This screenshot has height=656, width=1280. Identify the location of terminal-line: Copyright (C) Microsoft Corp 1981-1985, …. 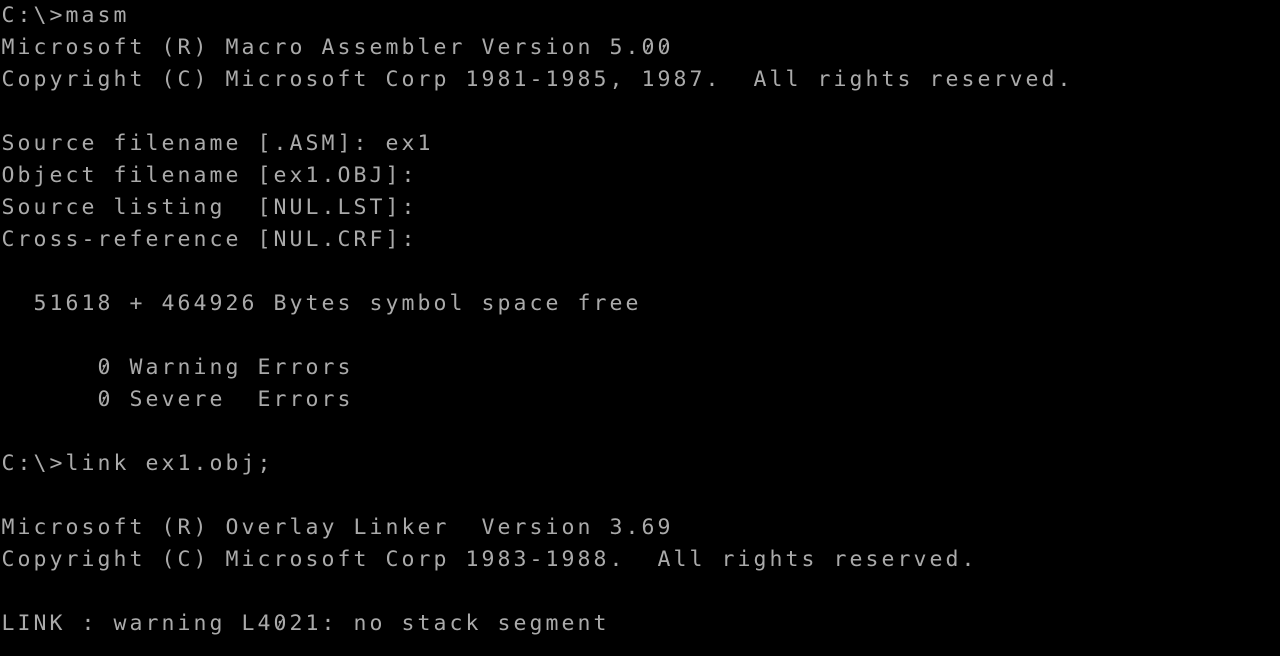
(536, 79).